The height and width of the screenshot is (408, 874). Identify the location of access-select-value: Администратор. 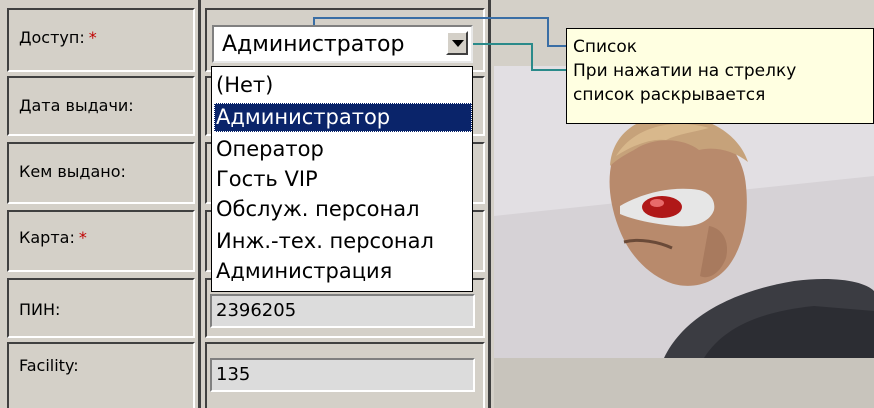
(313, 44).